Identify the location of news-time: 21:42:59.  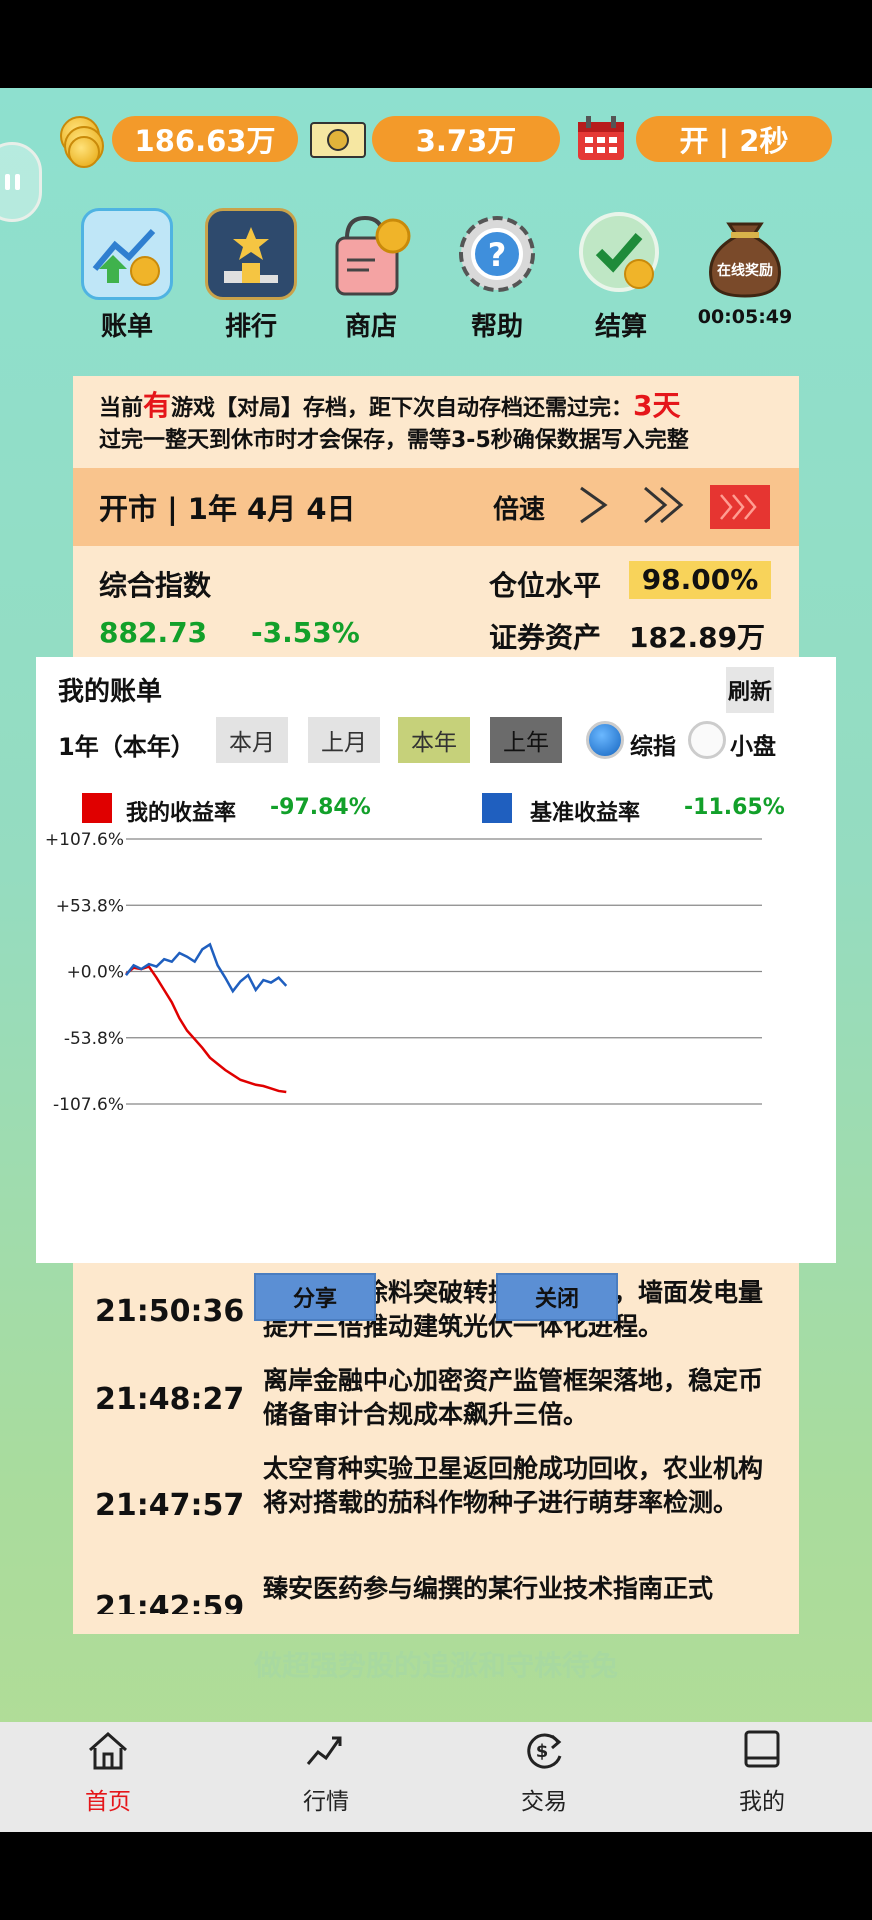
(170, 1602).